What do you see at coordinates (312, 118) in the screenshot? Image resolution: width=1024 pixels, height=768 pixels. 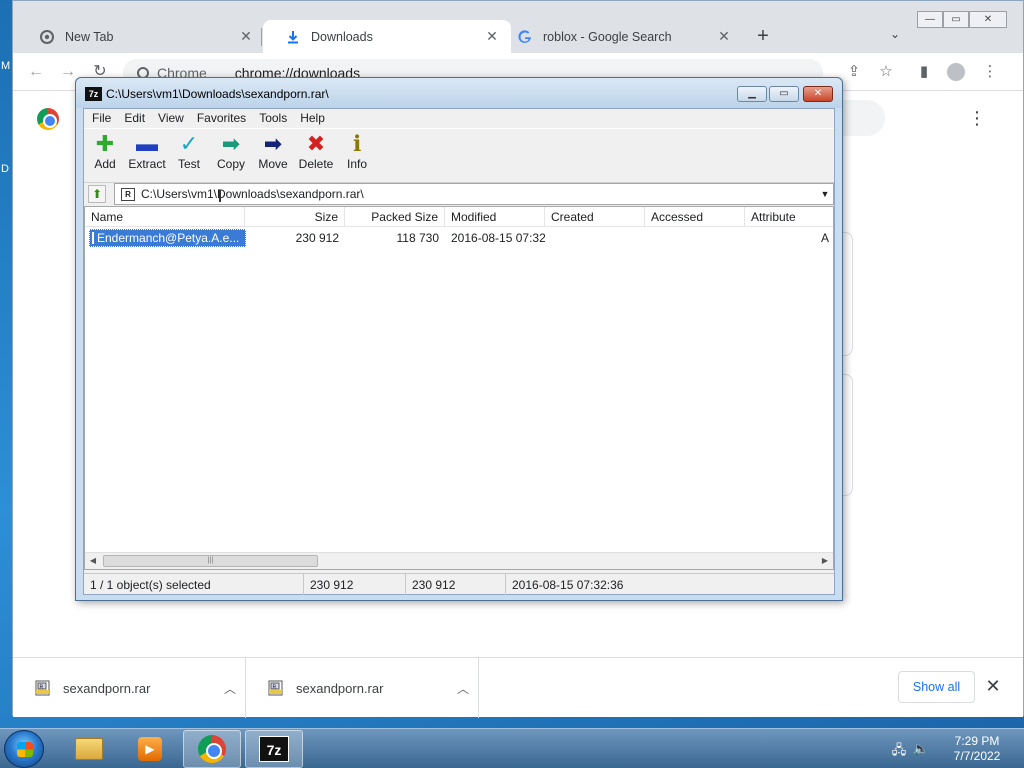 I see `menu-help: Help` at bounding box center [312, 118].